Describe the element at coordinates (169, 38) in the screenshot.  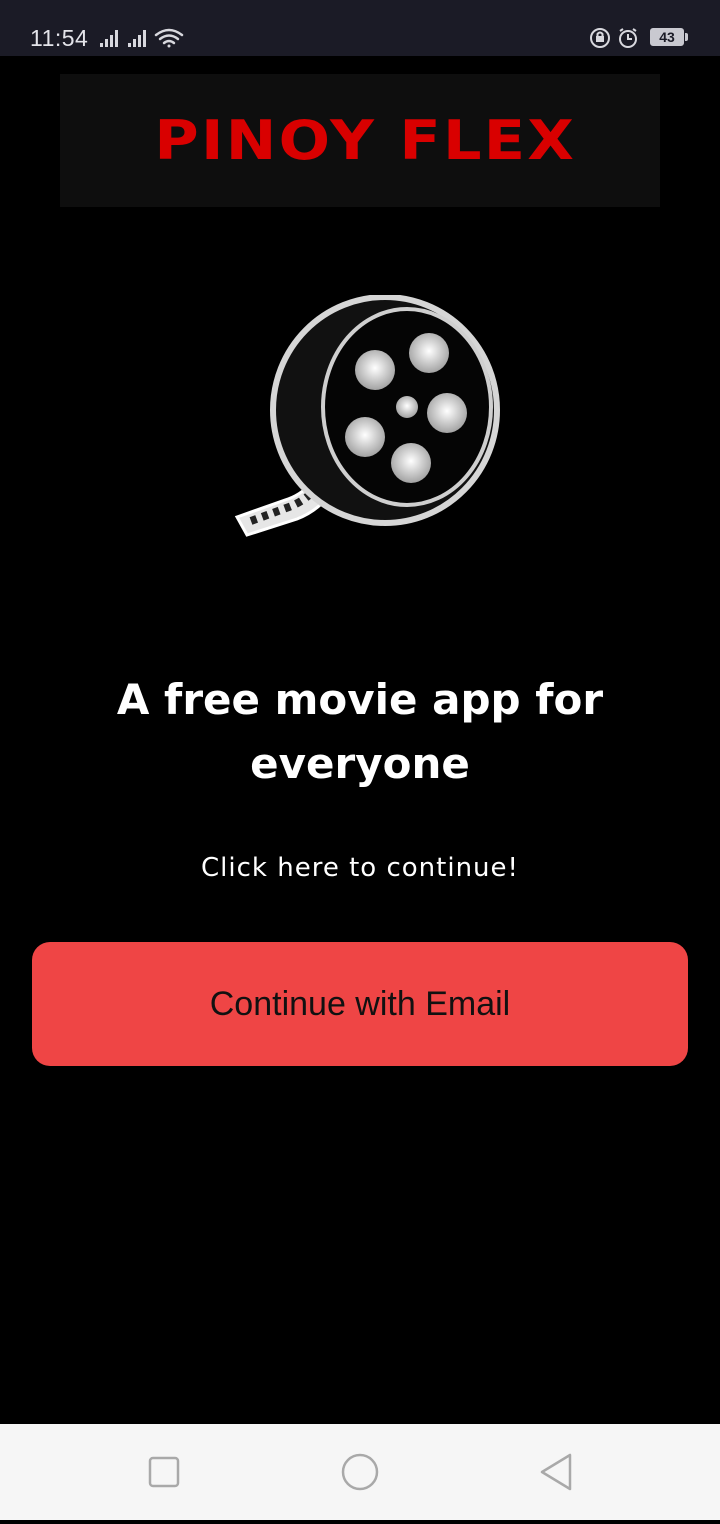
I see `wifi-icon` at that location.